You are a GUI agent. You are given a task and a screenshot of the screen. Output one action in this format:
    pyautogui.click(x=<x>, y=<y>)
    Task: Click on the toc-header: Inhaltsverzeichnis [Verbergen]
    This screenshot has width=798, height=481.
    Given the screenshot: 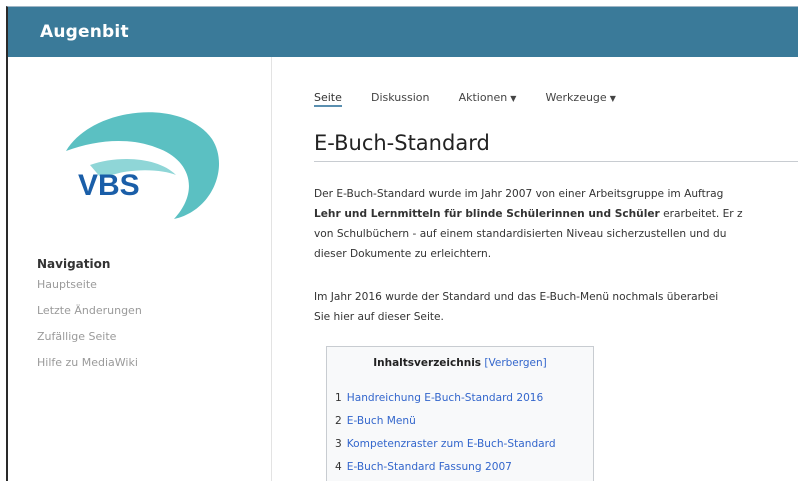 What is the action you would take?
    pyautogui.click(x=460, y=363)
    